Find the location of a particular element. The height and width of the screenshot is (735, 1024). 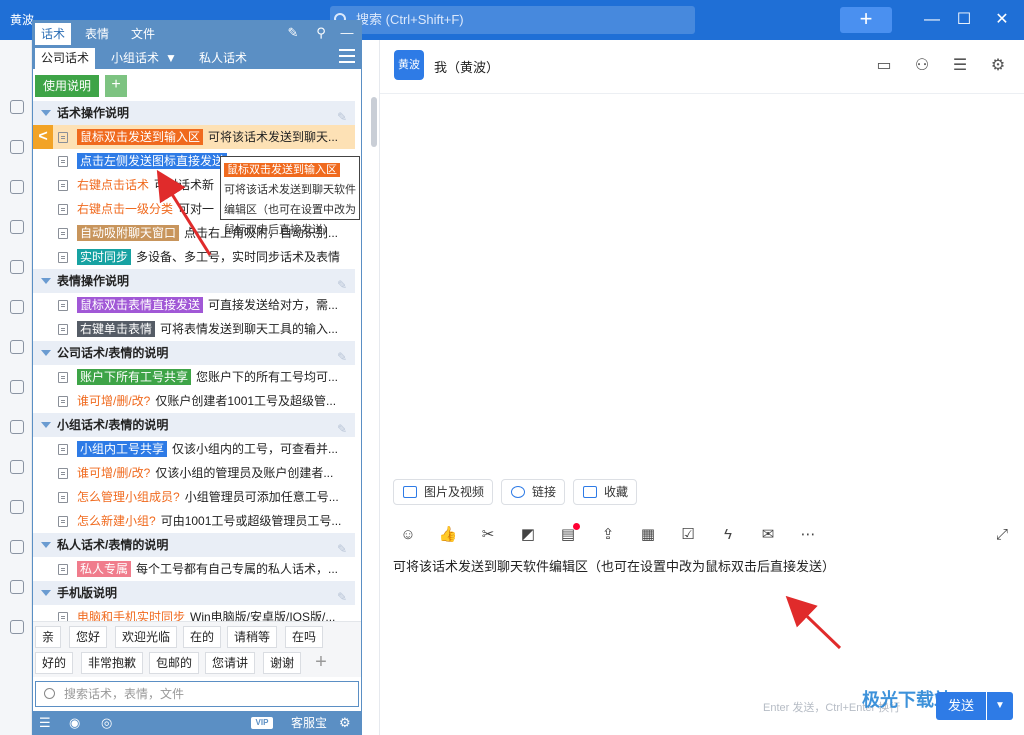

minimize-button: — is located at coordinates (932, 20).